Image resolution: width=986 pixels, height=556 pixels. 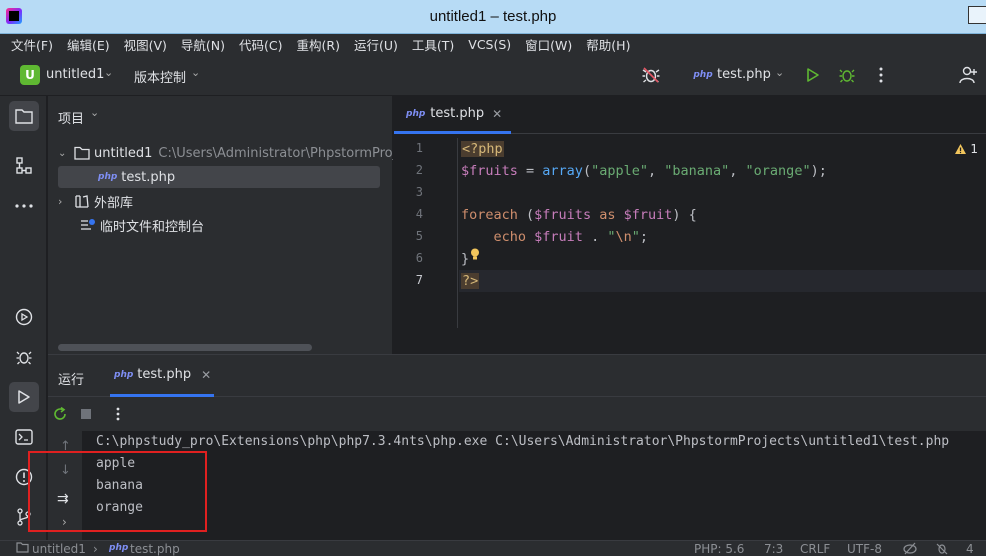 I want to click on menu-tools: 工具(T), so click(x=433, y=44).